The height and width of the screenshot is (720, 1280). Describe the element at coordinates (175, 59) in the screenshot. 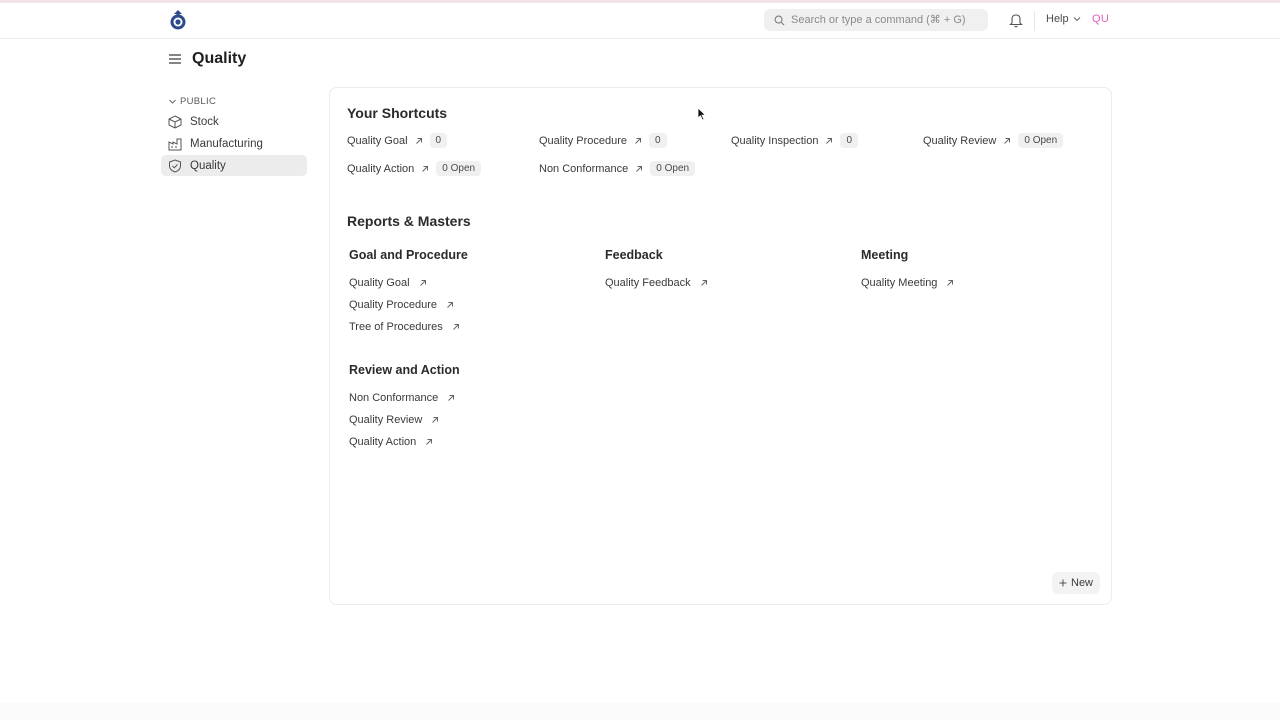

I see `sidebar-toggle-icon` at that location.